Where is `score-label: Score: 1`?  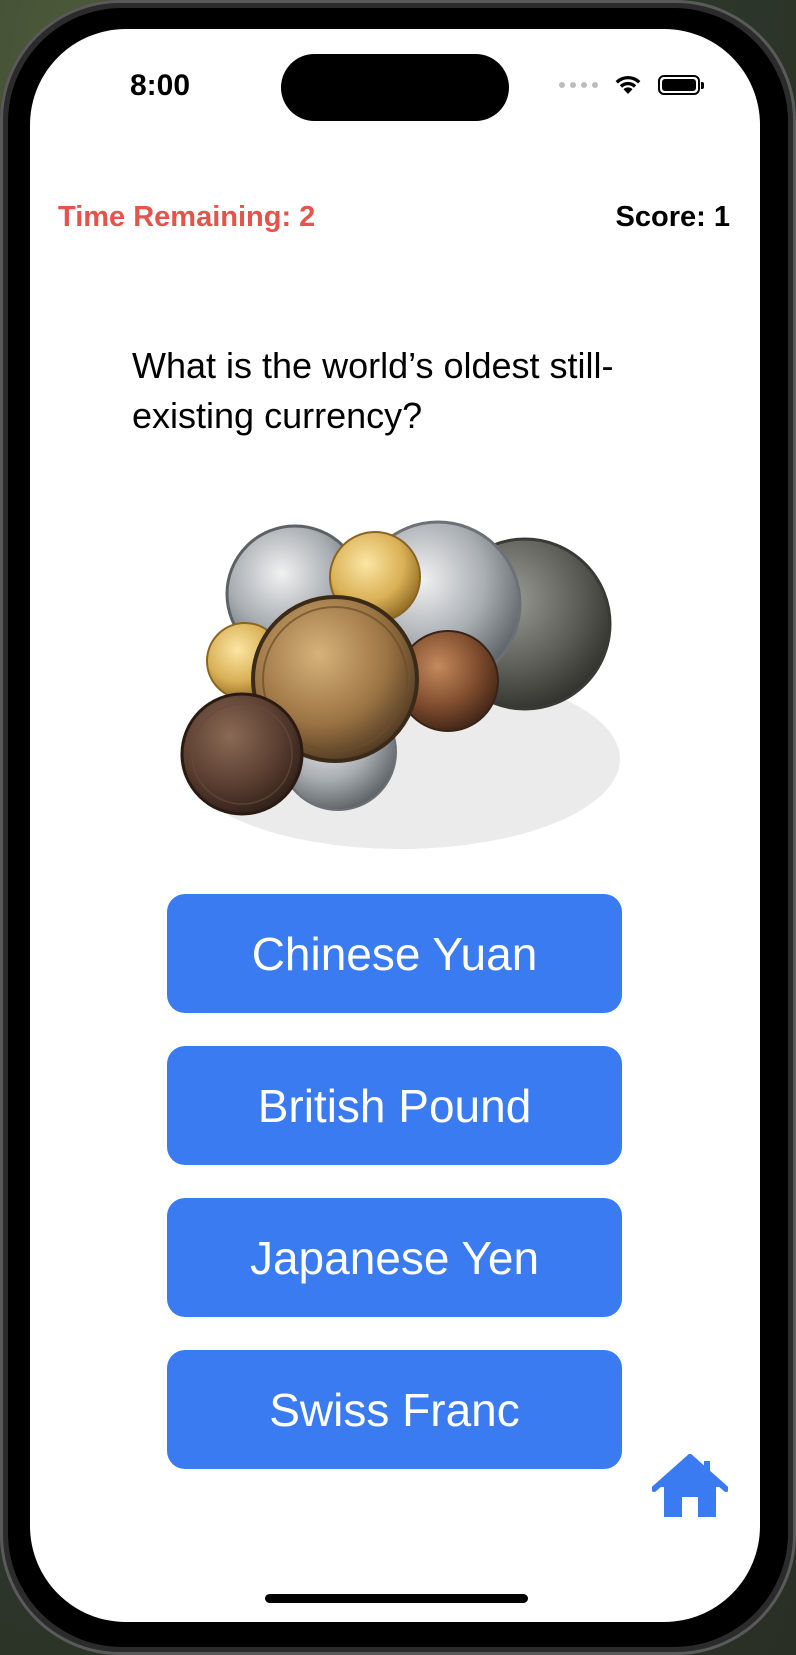 score-label: Score: 1 is located at coordinates (672, 217).